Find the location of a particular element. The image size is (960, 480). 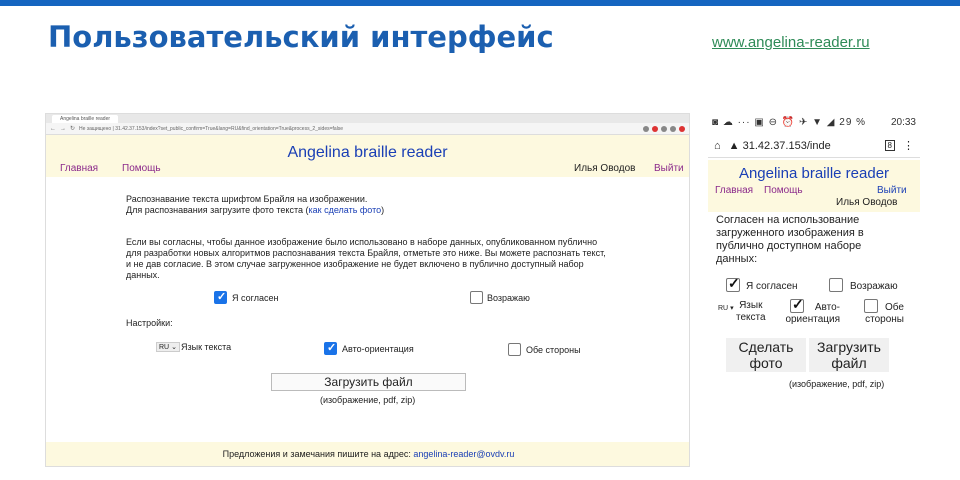

mobile-agree-label: Я согласен is located at coordinates (772, 286).